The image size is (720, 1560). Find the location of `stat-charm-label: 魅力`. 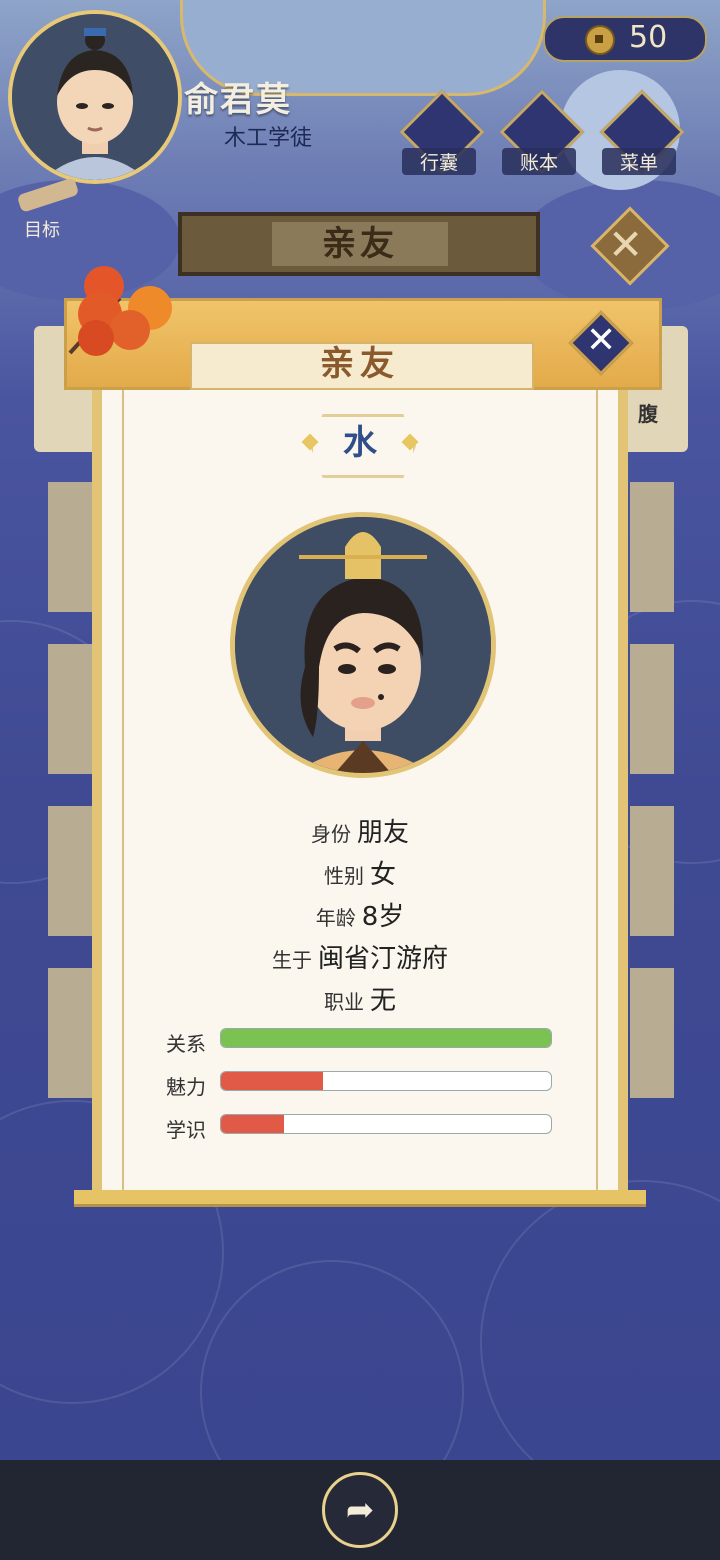

stat-charm-label: 魅力 is located at coordinates (186, 1087).